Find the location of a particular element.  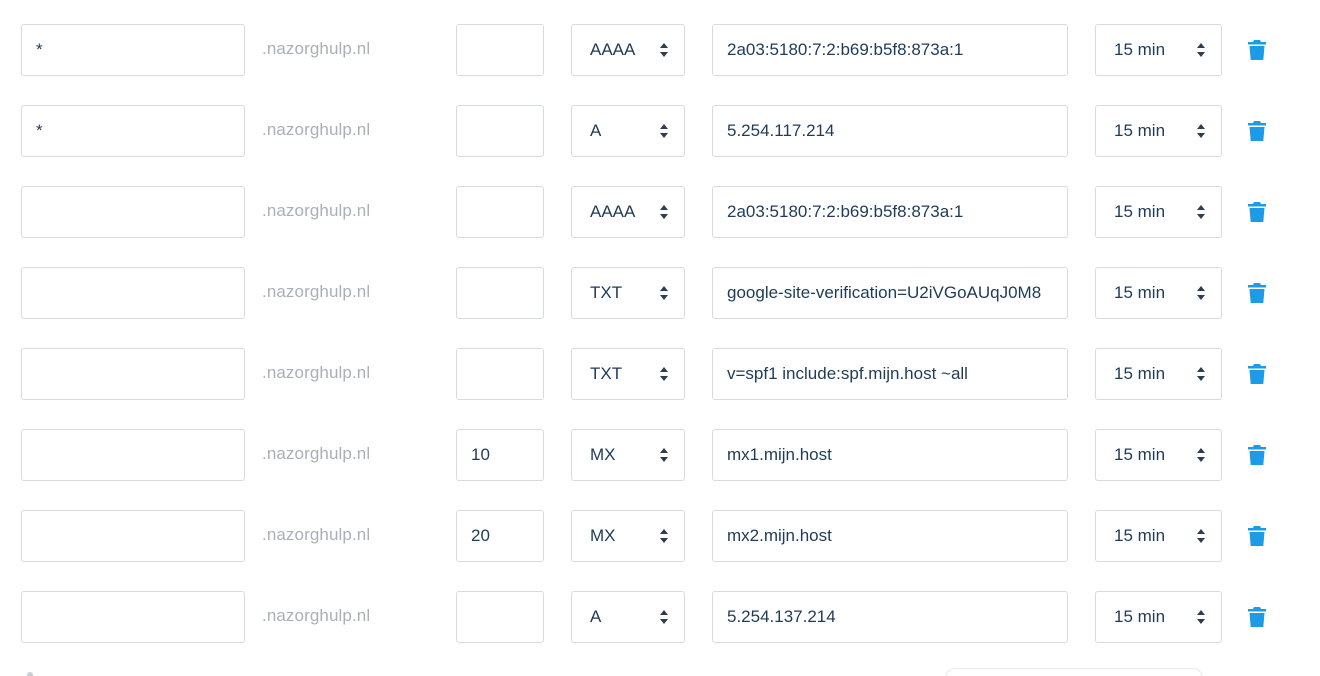

record-value-input: v=spf1 include:spf.mijn.host ~all is located at coordinates (890, 374).